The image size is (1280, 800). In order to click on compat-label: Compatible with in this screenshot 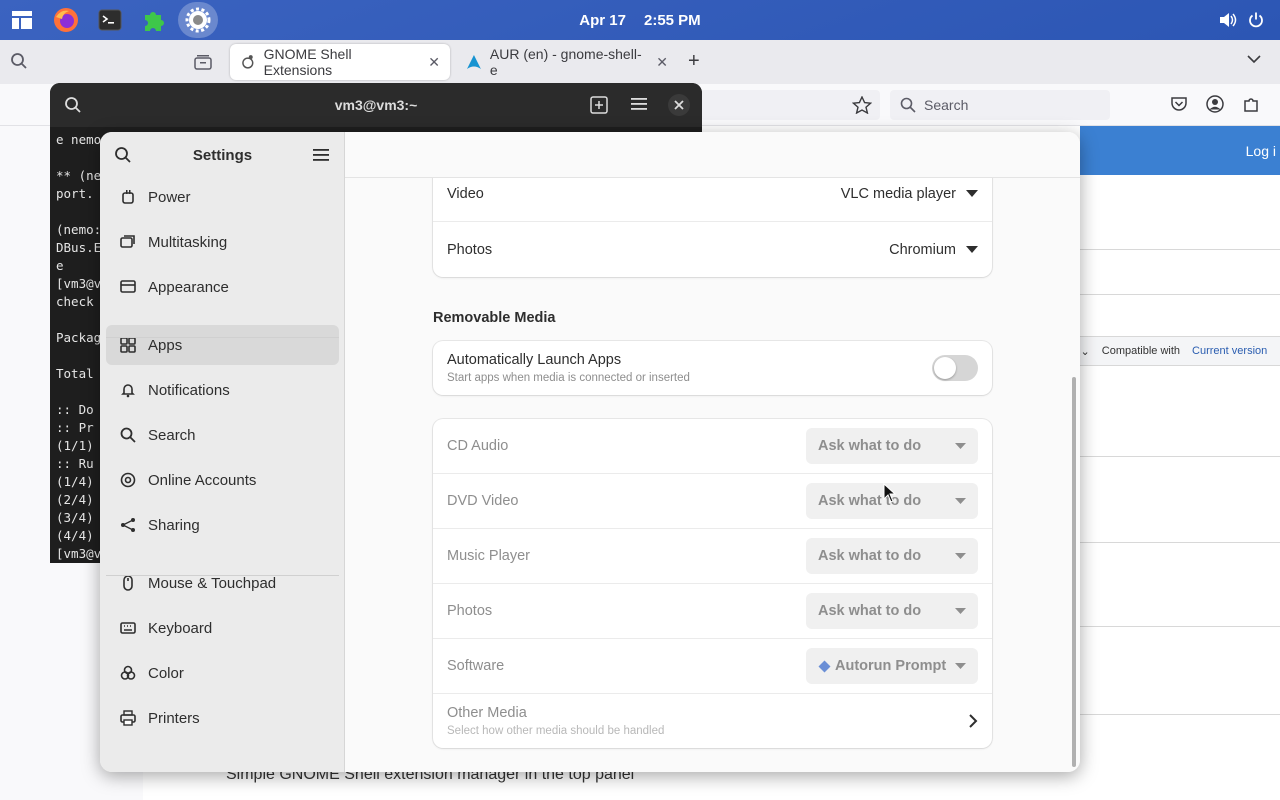, I will do `click(1141, 351)`.